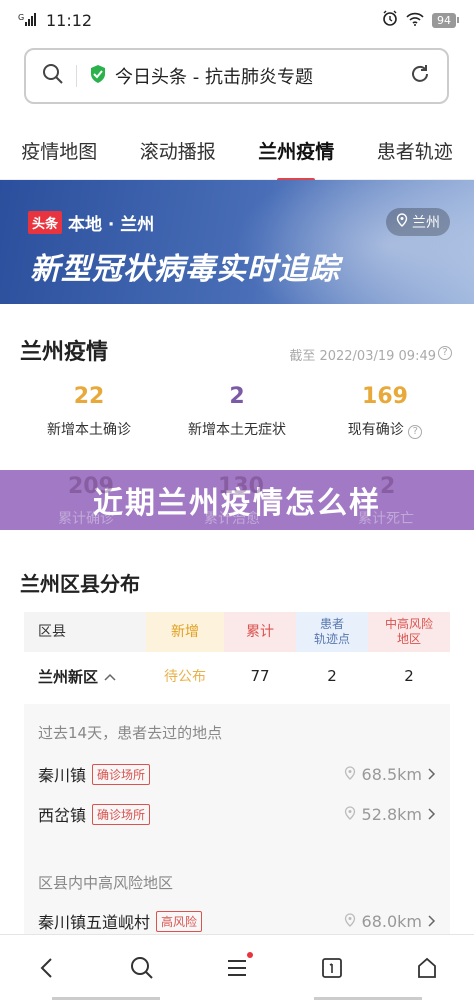 The width and height of the screenshot is (474, 1000). I want to click on table-row: 兰州新区 待公布 77 2 2, so click(237, 676).